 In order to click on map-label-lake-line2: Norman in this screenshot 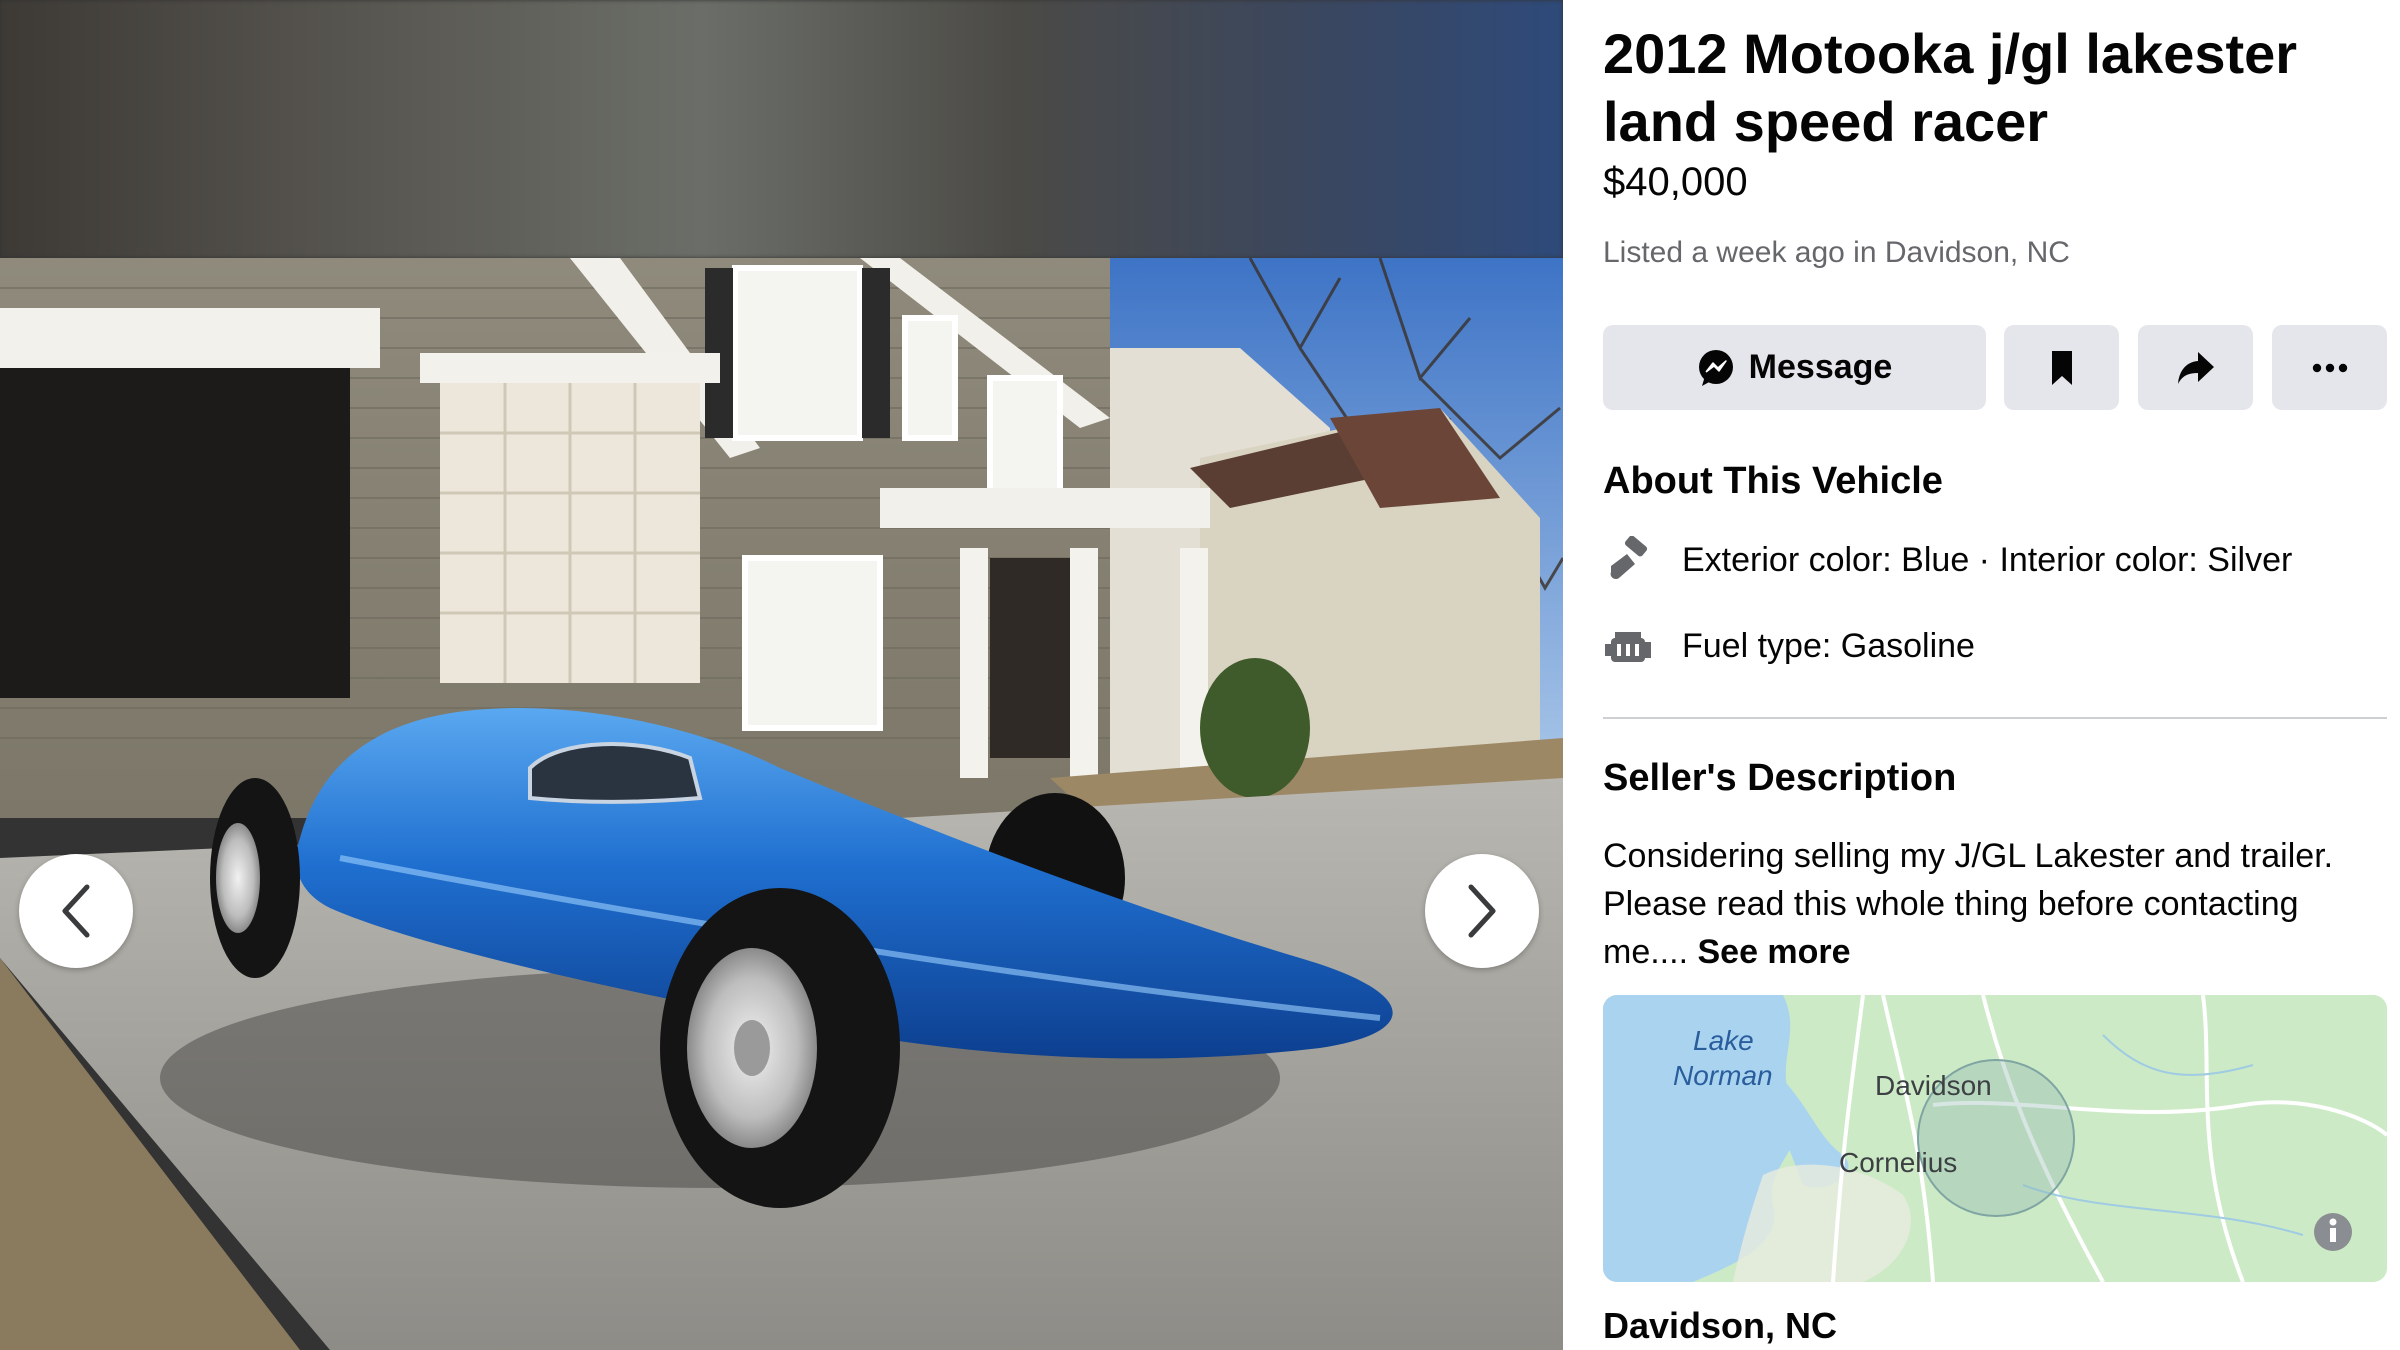, I will do `click(1723, 1075)`.